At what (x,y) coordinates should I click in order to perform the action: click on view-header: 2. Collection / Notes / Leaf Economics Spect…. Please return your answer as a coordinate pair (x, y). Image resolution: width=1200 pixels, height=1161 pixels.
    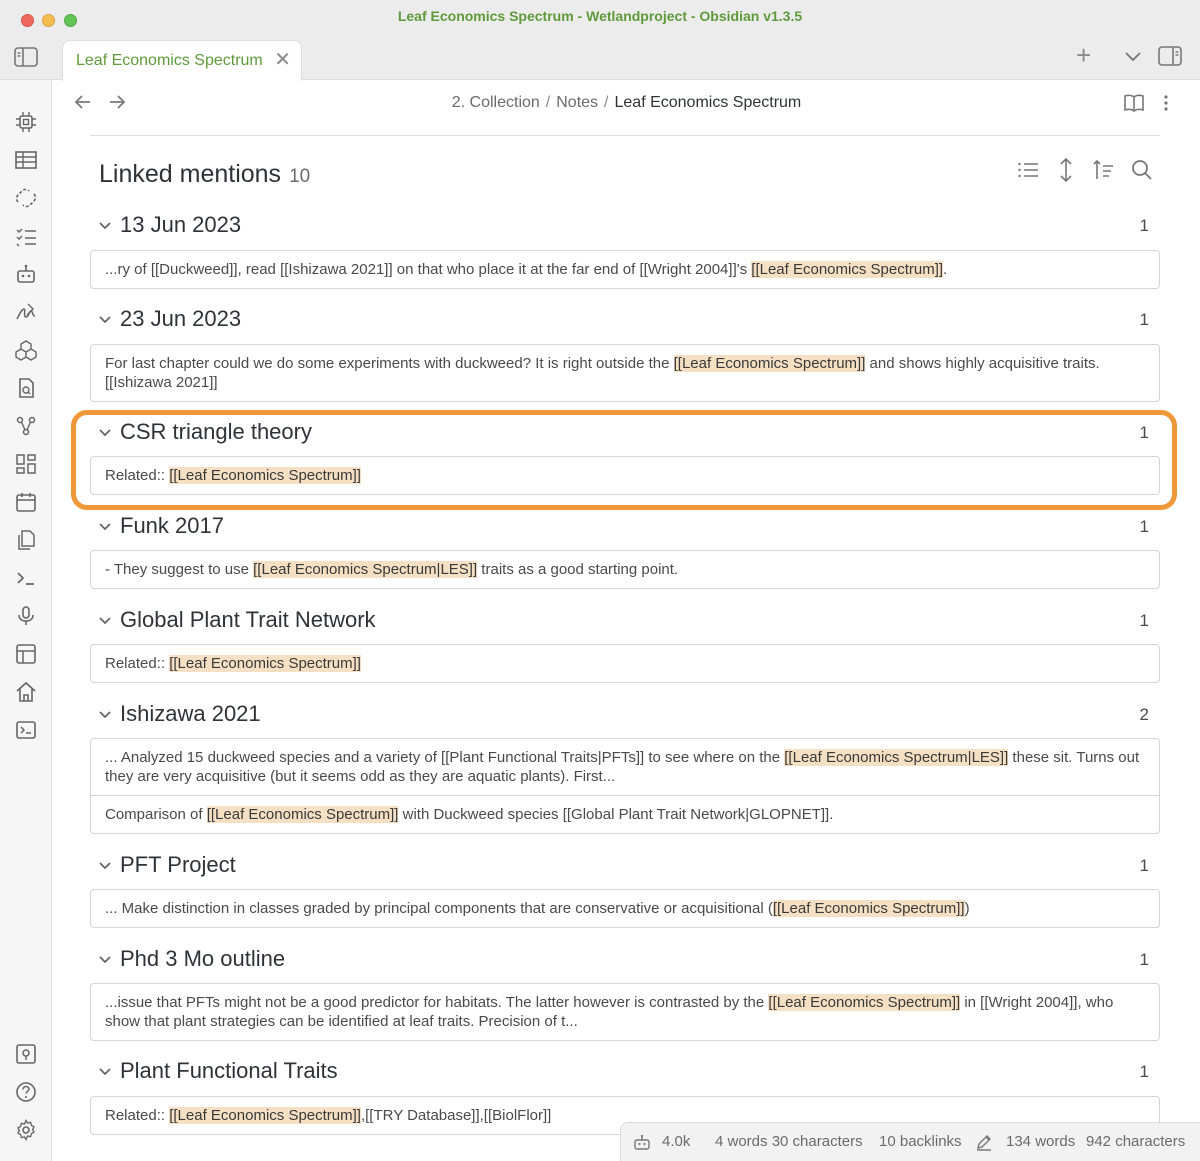
    Looking at the image, I should click on (626, 103).